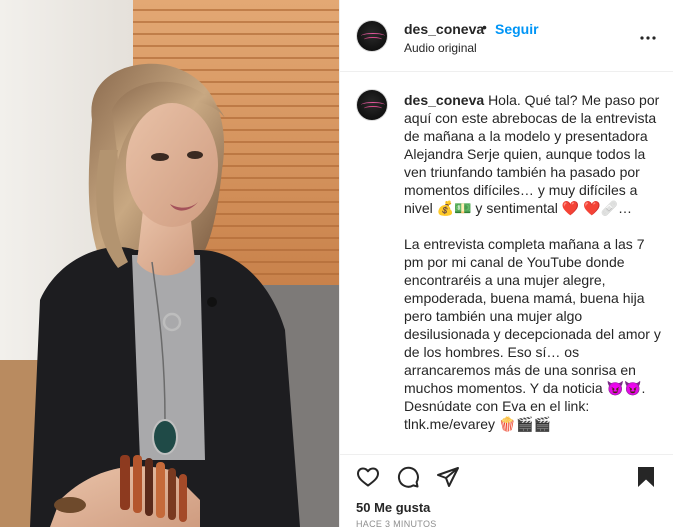 The height and width of the screenshot is (527, 673). Describe the element at coordinates (408, 477) in the screenshot. I see `comment-bubble-icon` at that location.